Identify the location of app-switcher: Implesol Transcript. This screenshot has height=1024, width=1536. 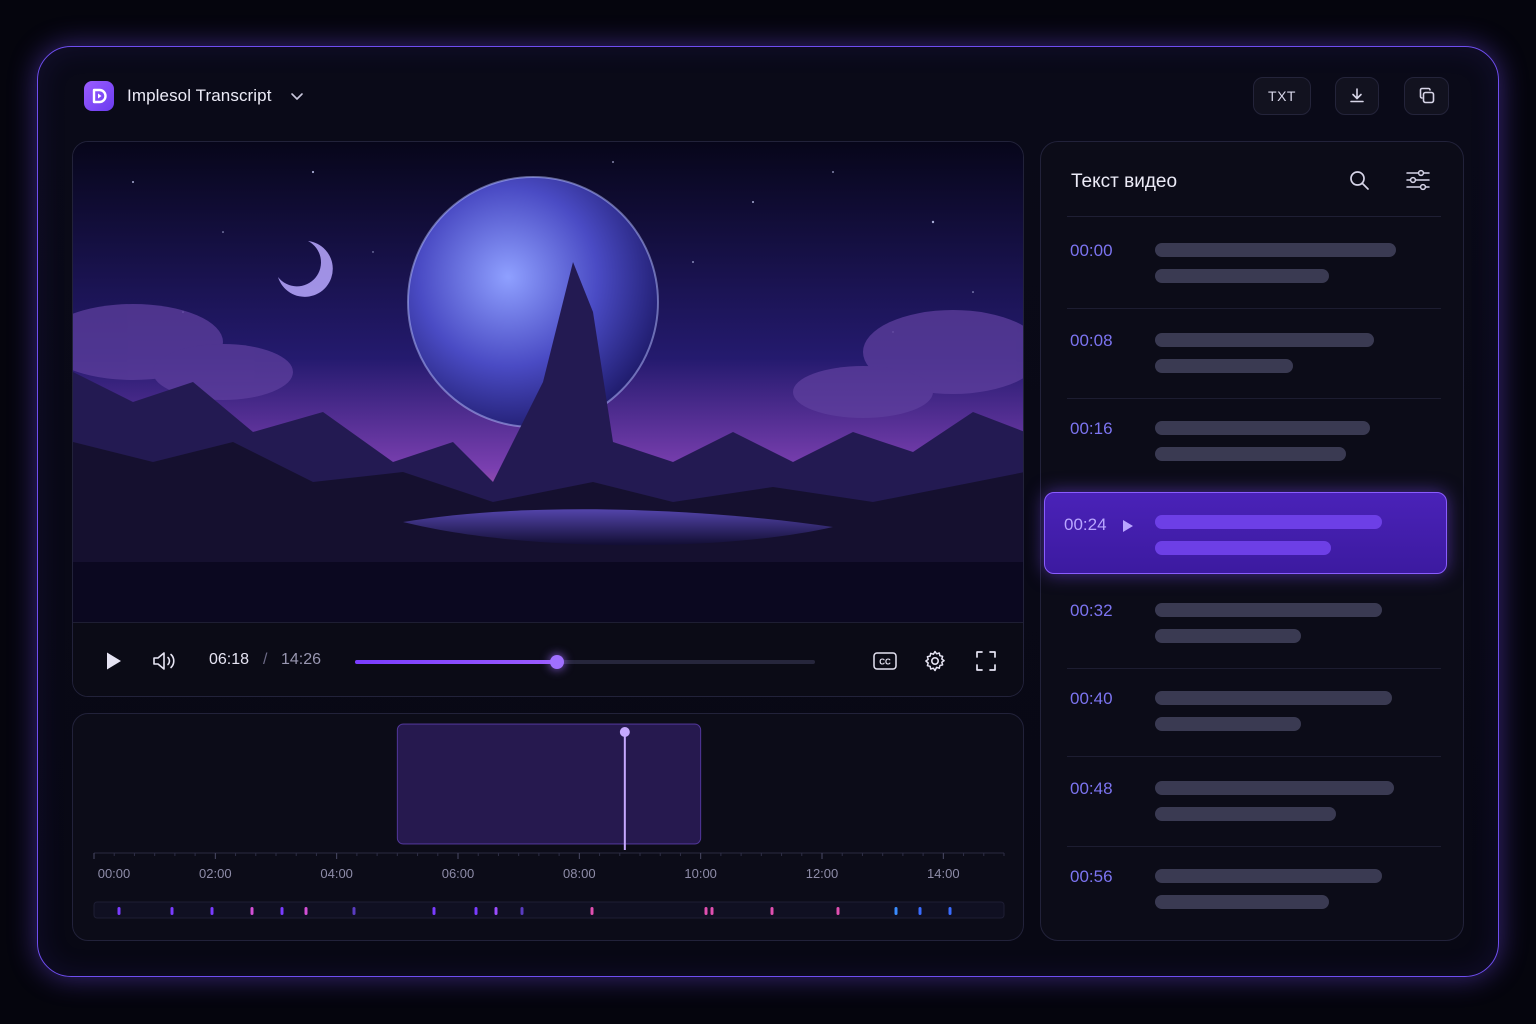
(194, 96).